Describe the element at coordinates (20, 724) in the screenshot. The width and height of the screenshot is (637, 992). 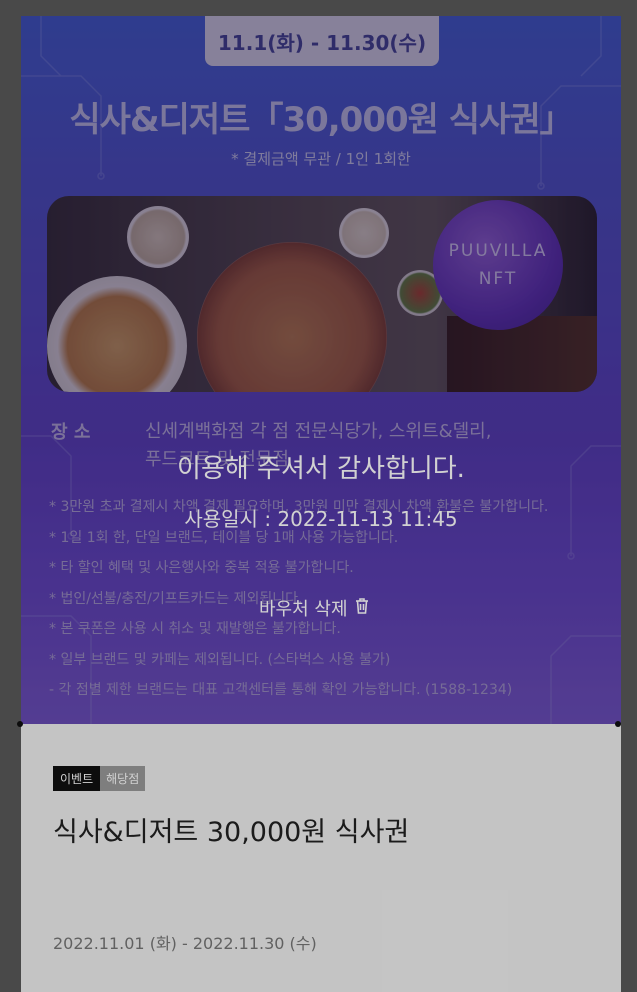
I see `ticket-notch-left` at that location.